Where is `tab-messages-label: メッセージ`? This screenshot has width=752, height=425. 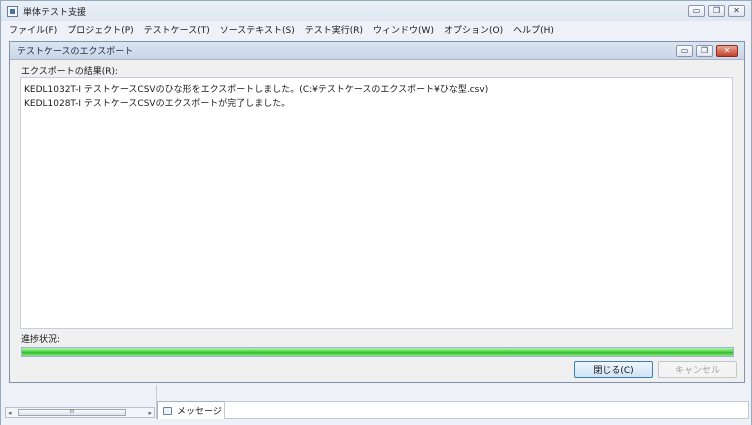
tab-messages-label: メッセージ is located at coordinates (199, 412).